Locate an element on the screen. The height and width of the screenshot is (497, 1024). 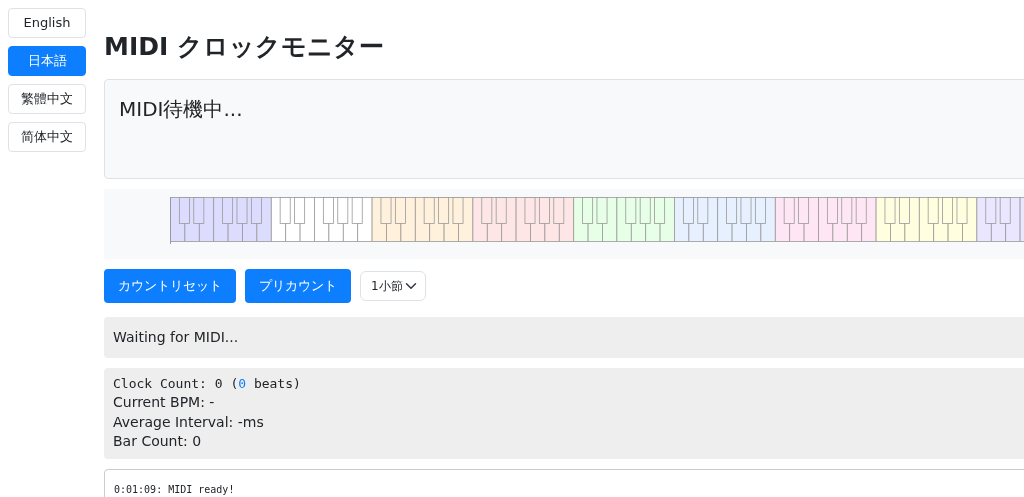
language-button: English is located at coordinates (47, 23).